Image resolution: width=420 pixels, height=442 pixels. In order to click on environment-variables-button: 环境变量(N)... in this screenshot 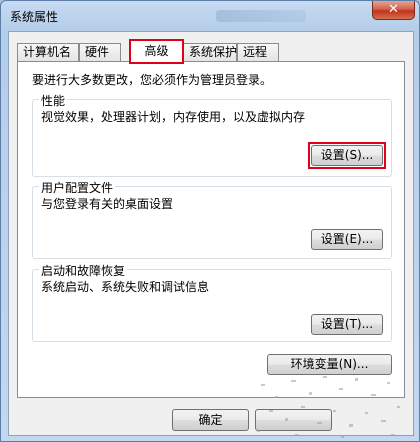, I will do `click(329, 364)`.